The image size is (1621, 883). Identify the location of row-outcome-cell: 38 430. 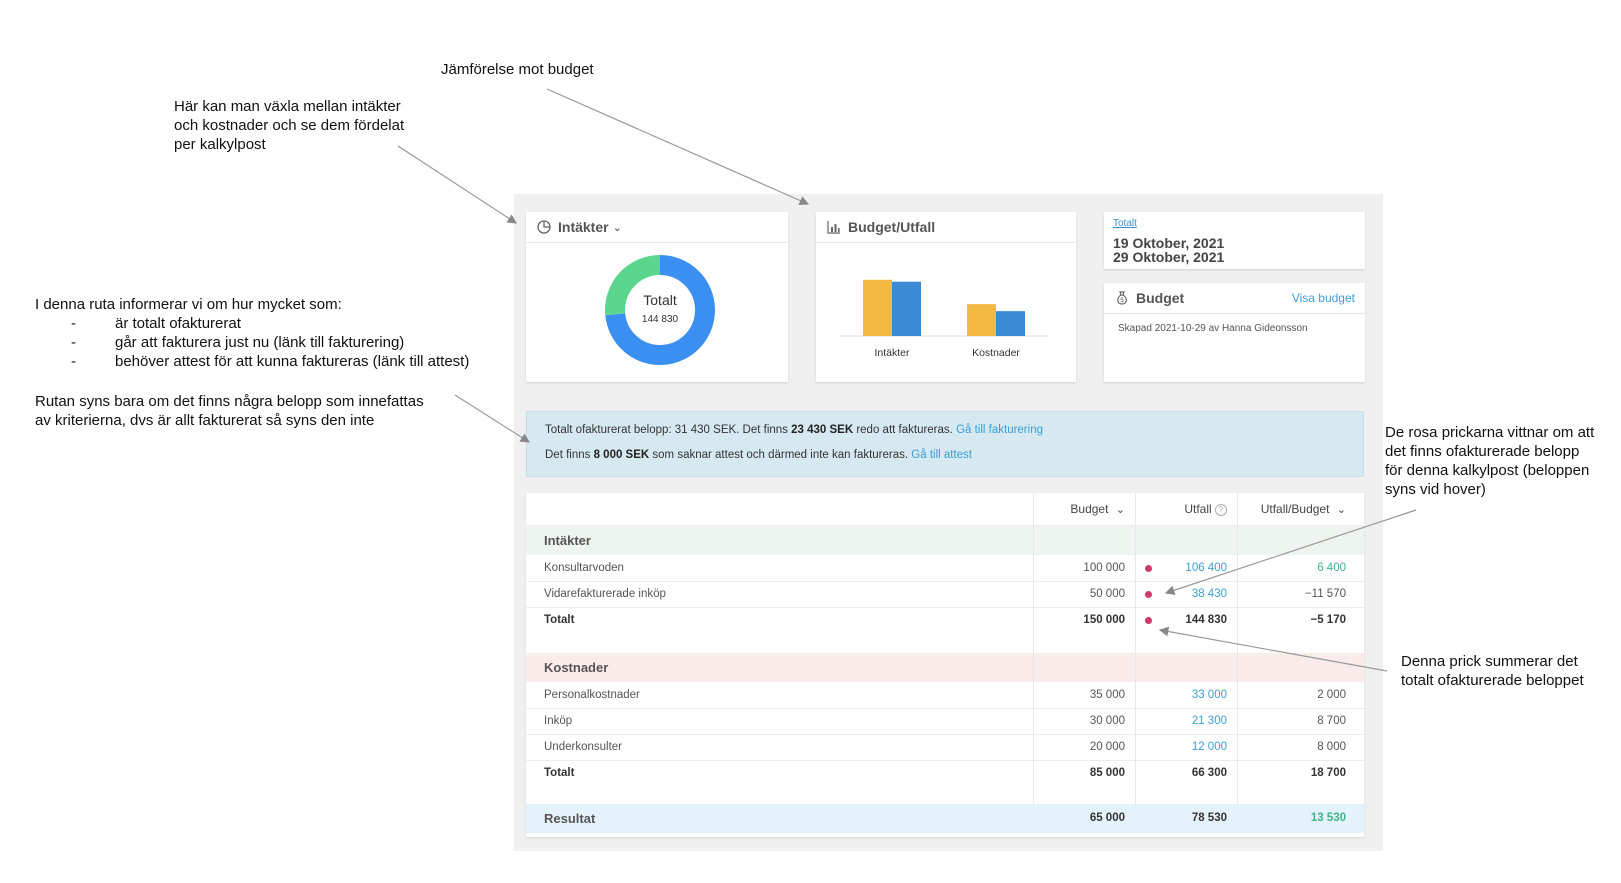
(1186, 594).